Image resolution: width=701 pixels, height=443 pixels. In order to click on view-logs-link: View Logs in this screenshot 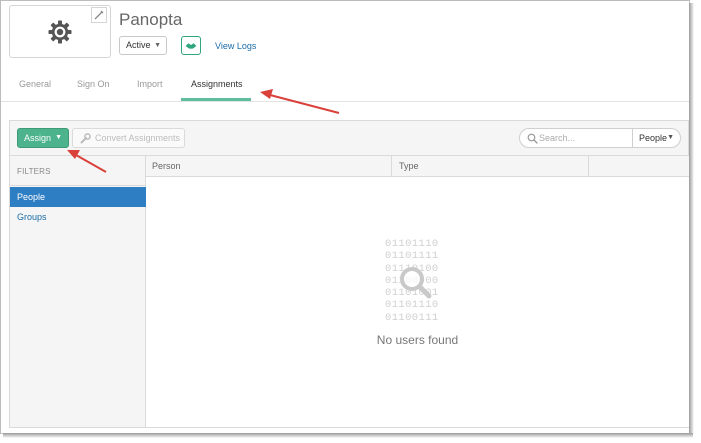, I will do `click(235, 46)`.